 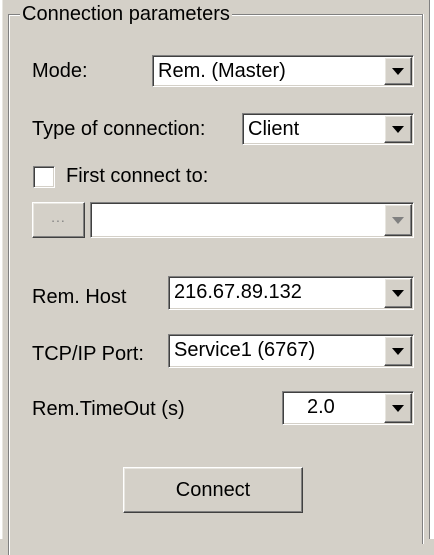 I want to click on tcp-port-select: Service1 (6767), so click(x=291, y=351).